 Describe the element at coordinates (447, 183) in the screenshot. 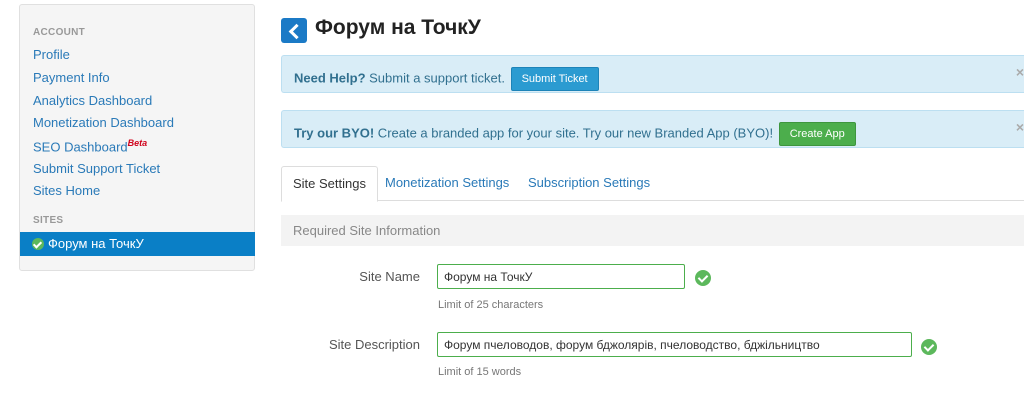

I see `tab-monetization-settings: Monetization Settings` at that location.